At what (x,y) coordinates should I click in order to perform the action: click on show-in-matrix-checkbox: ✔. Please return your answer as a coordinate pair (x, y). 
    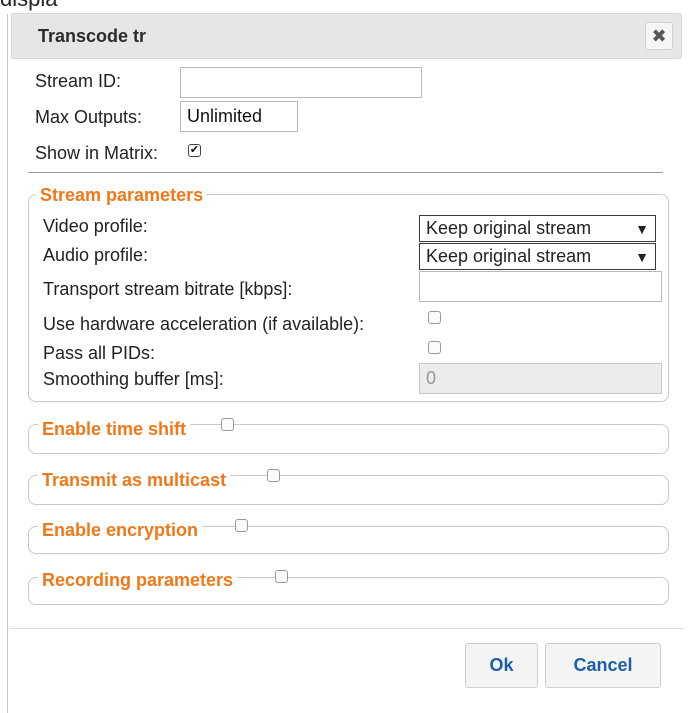
    Looking at the image, I should click on (194, 150).